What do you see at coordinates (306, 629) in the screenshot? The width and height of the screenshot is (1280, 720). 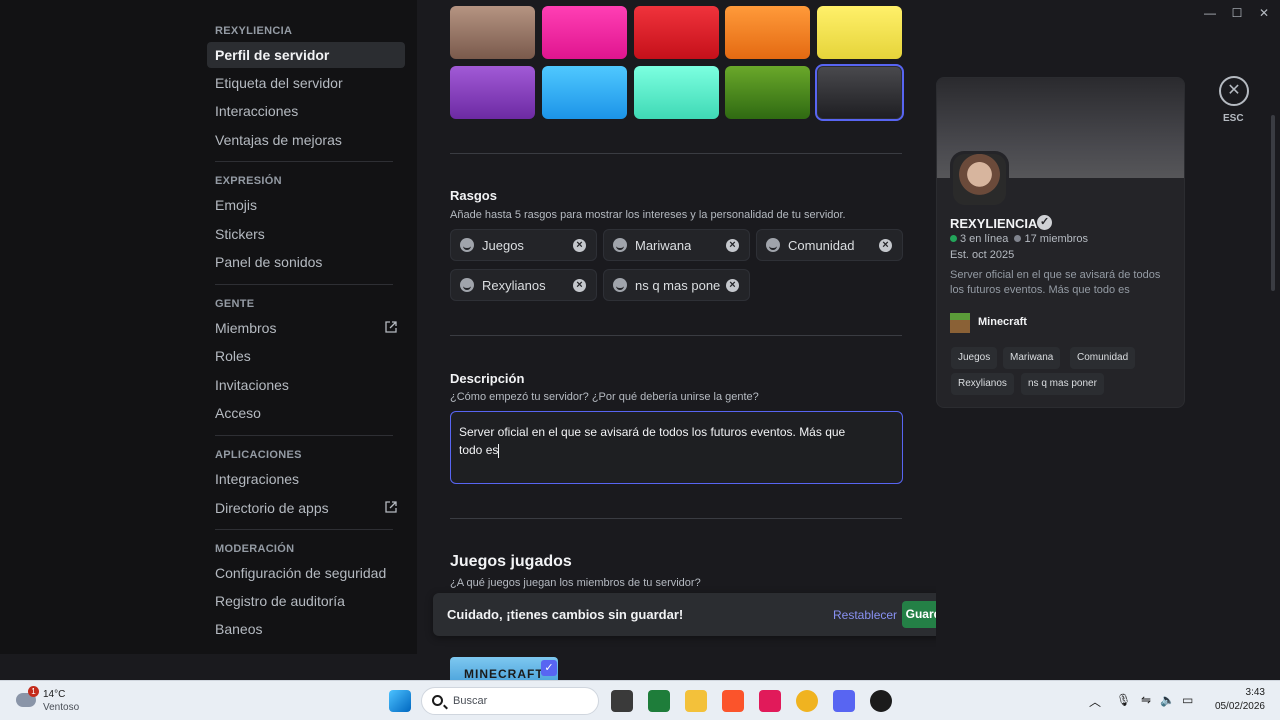 I see `sidebar-item-bans: Baneos` at bounding box center [306, 629].